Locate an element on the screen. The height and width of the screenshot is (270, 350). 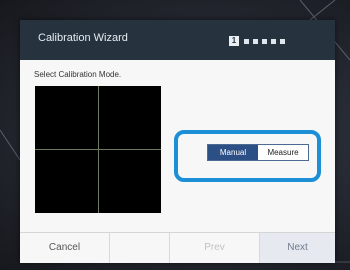
calibration-mode-prompt: Select Calibration Mode. is located at coordinates (78, 74).